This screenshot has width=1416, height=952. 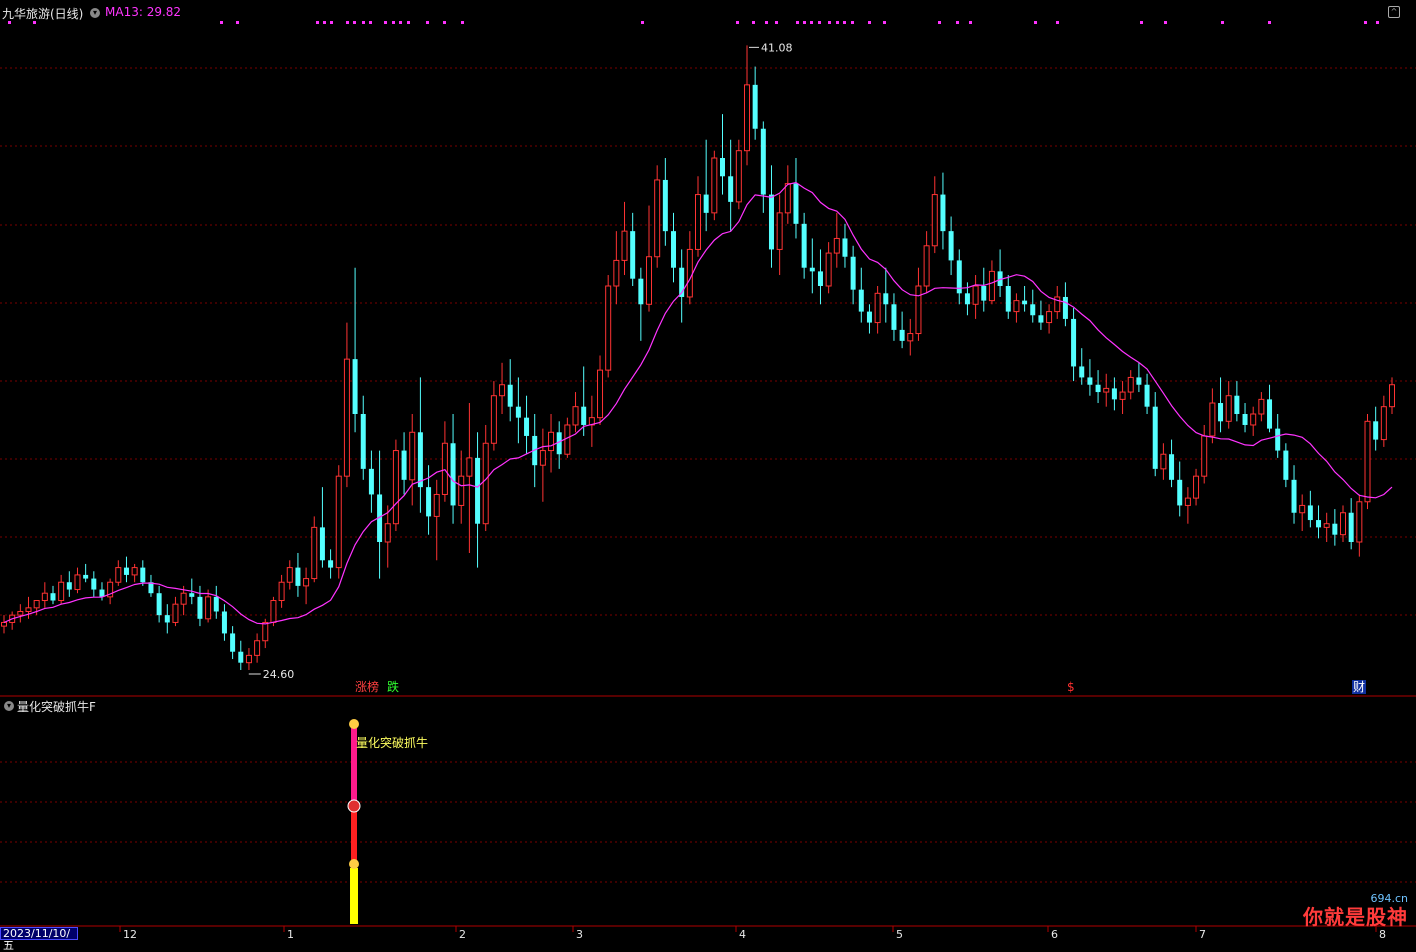 What do you see at coordinates (1394, 12) in the screenshot?
I see `maximize-icon: ^` at bounding box center [1394, 12].